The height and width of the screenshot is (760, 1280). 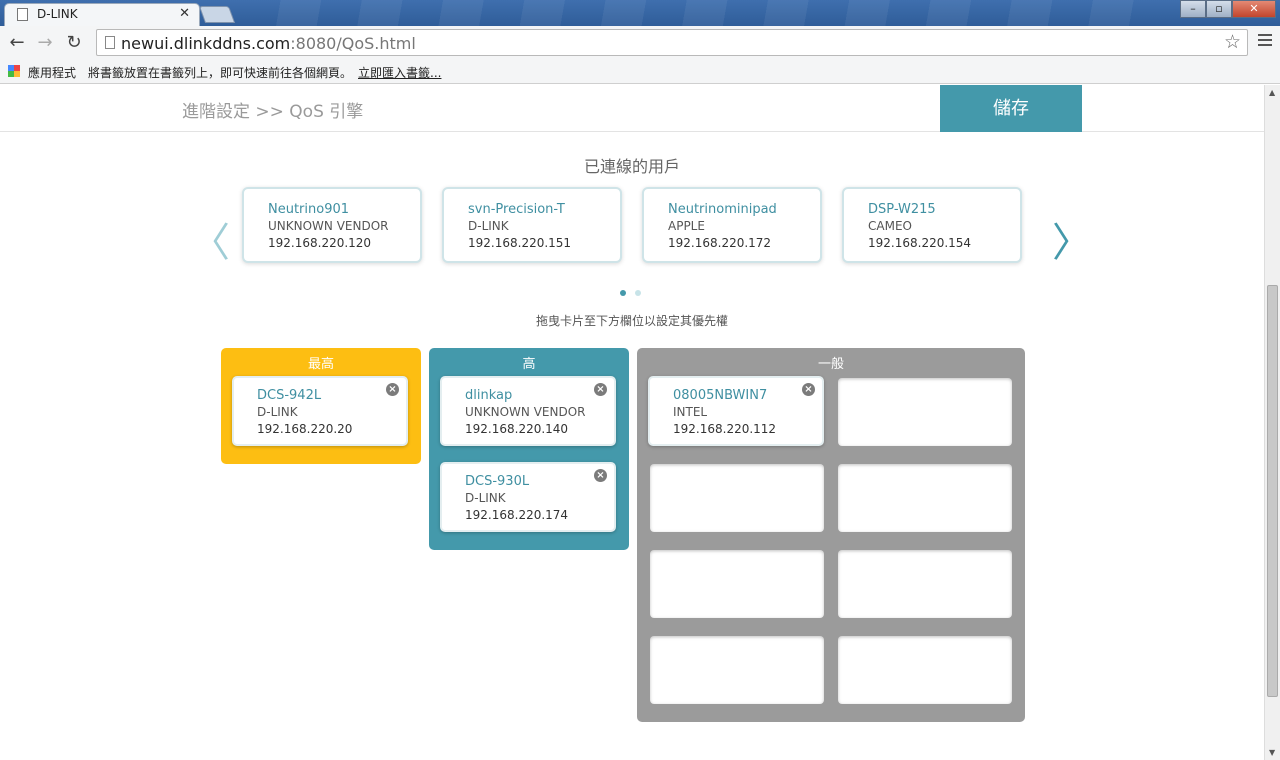 What do you see at coordinates (528, 497) in the screenshot?
I see `priority-device-card: × DCS-930L D-LINK 192.168.220.174` at bounding box center [528, 497].